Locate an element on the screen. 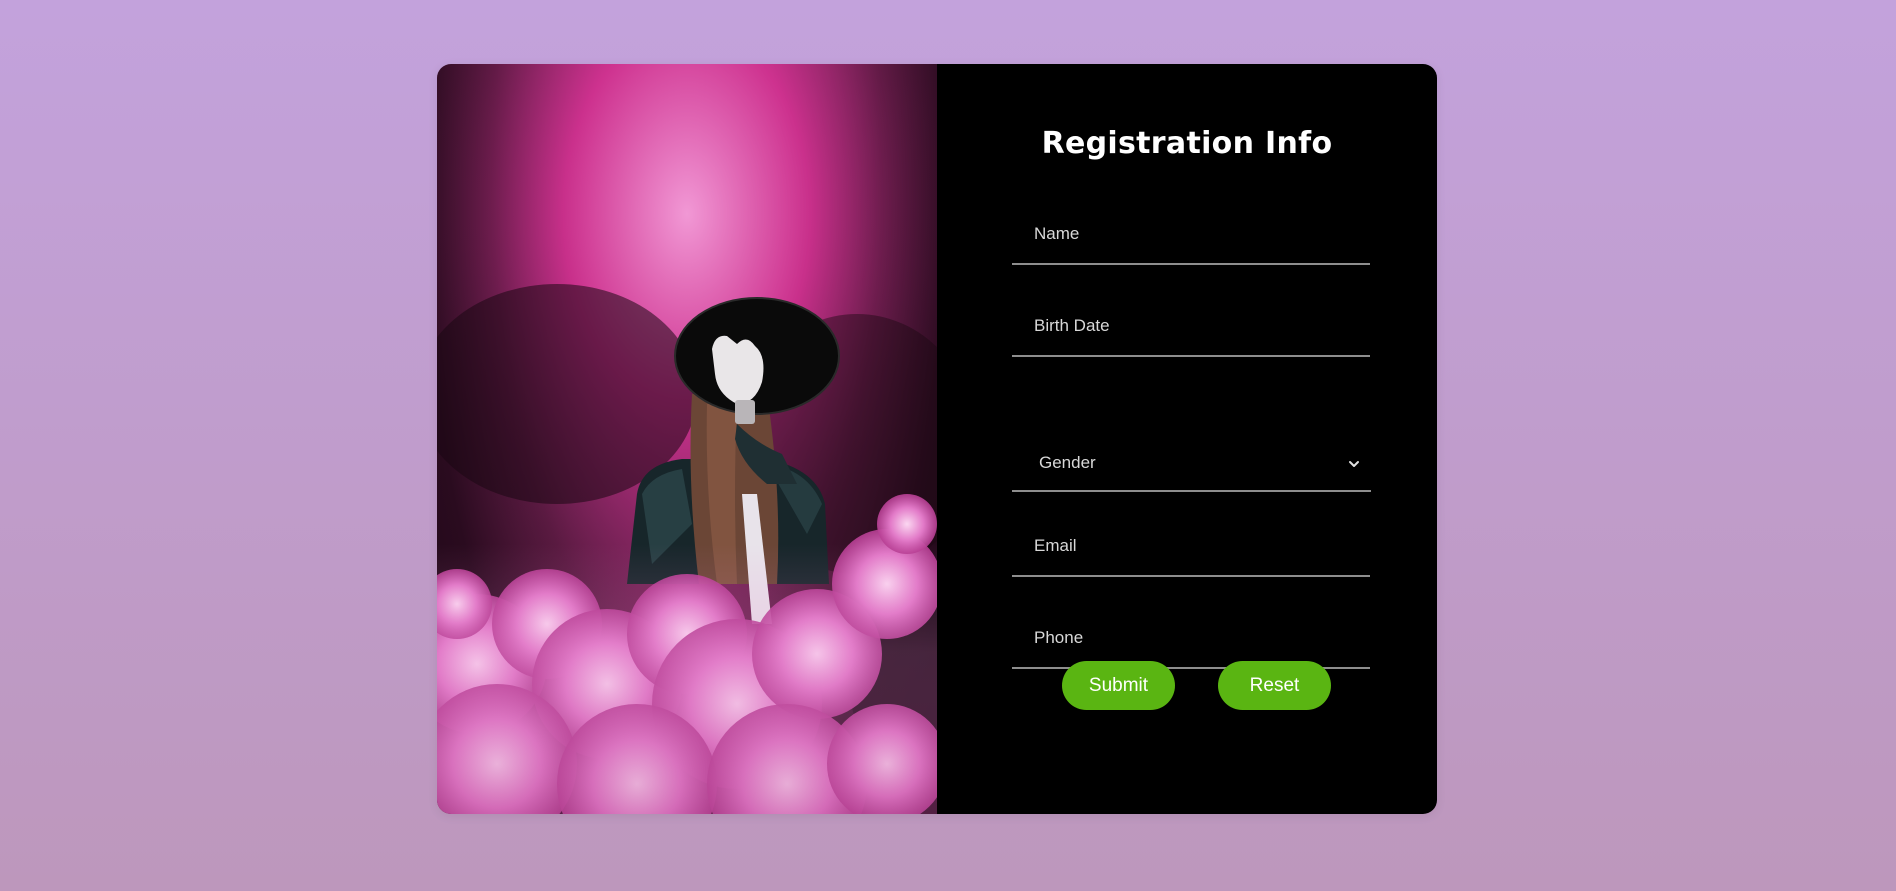 The image size is (1896, 891). phone-field-container is located at coordinates (1191, 639).